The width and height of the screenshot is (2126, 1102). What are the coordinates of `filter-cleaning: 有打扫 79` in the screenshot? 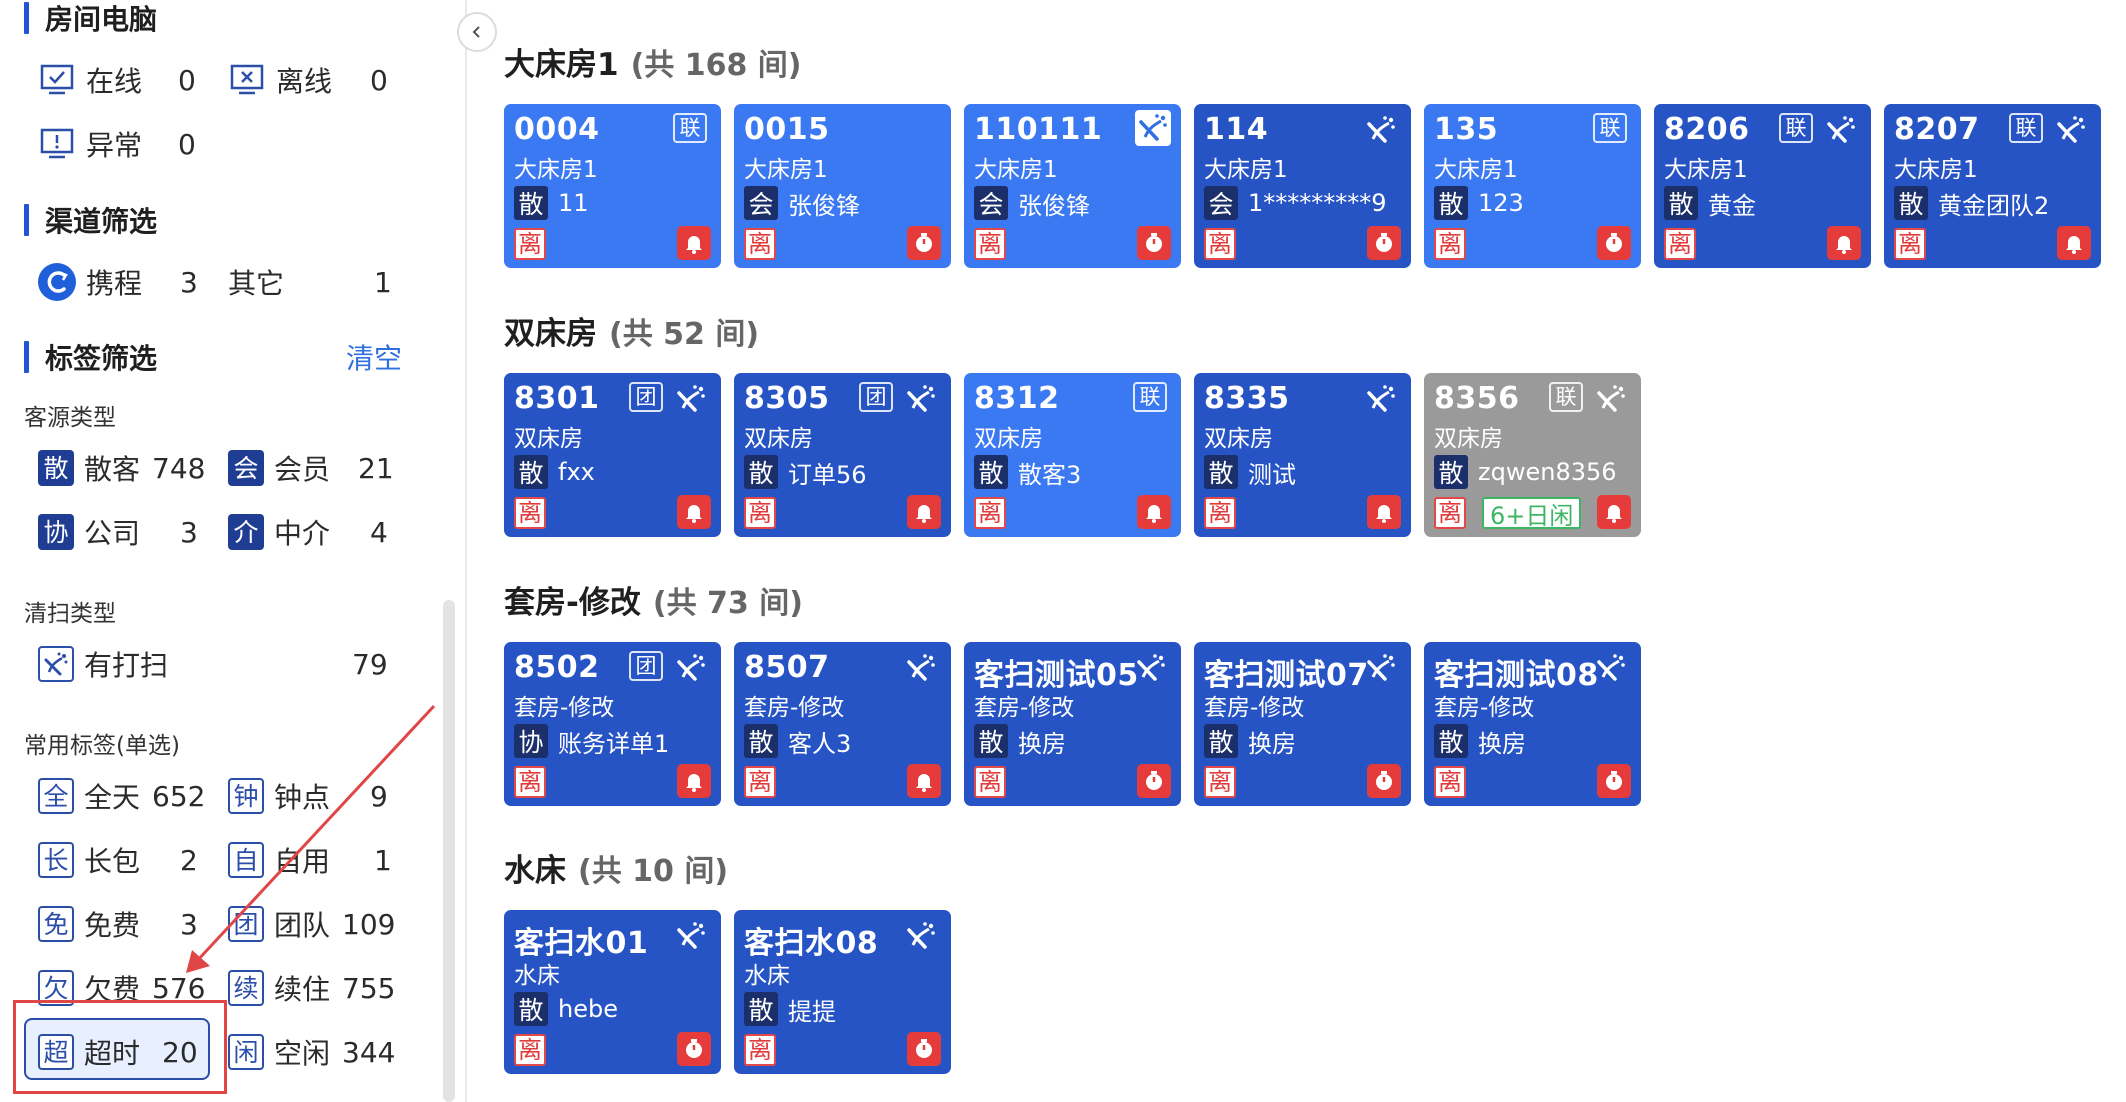 It's located at (218, 664).